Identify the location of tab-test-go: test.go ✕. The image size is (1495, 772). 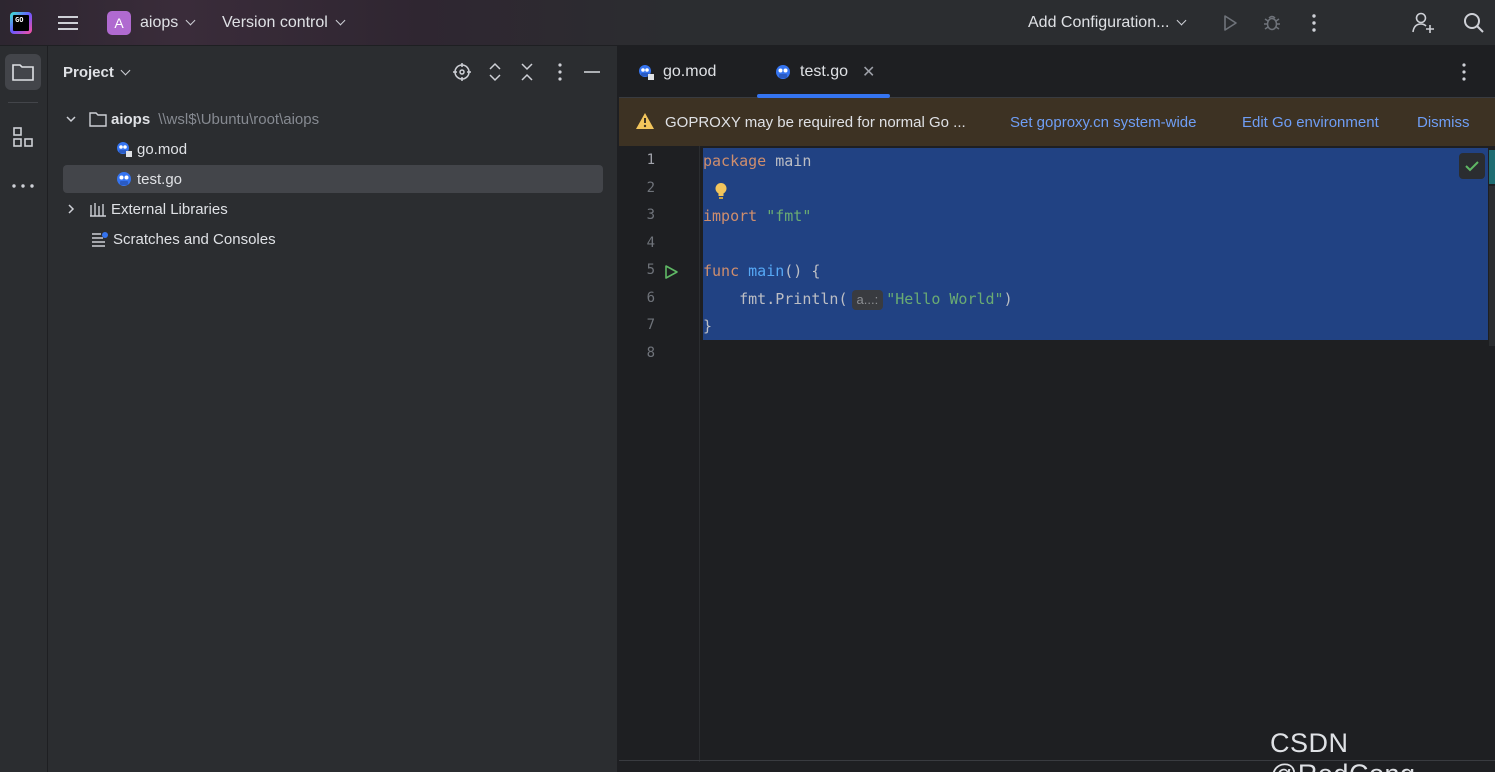
(824, 72).